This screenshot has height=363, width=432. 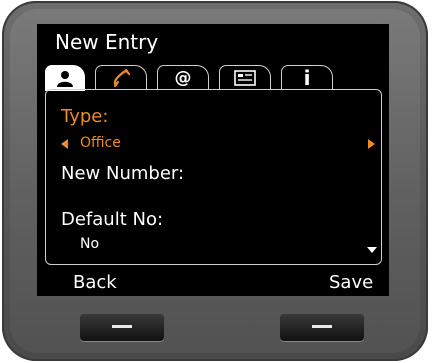 I want to click on tab-phone, so click(x=121, y=77).